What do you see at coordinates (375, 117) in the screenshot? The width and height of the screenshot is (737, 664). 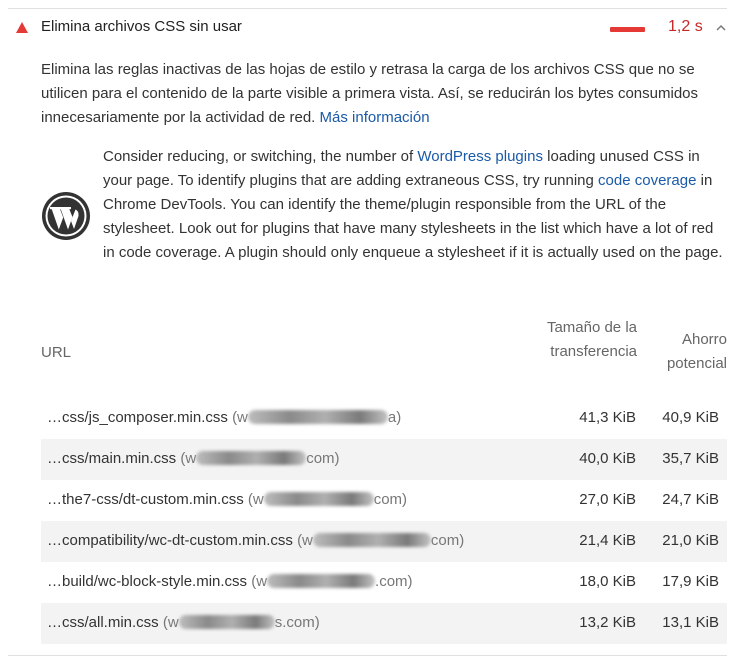 I see `learn-more-link: Más información` at bounding box center [375, 117].